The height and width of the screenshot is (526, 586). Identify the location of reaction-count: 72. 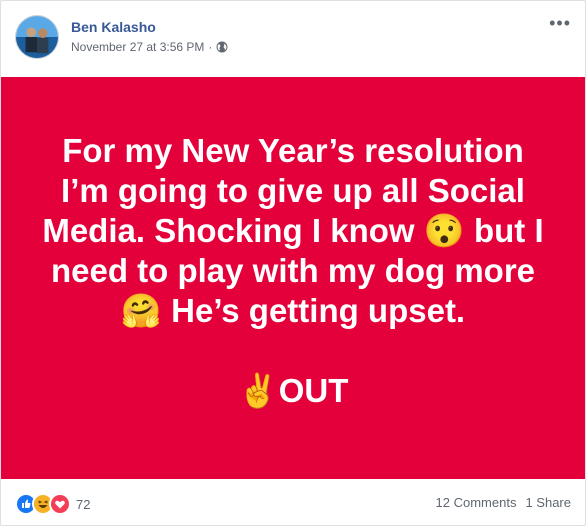
(83, 504).